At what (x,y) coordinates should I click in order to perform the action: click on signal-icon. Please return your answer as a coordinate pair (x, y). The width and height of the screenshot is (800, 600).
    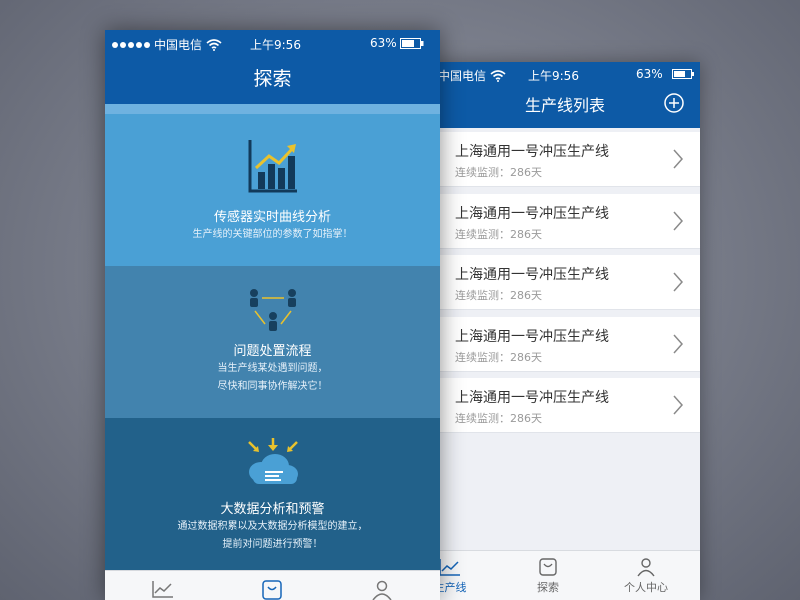
    Looking at the image, I should click on (131, 44).